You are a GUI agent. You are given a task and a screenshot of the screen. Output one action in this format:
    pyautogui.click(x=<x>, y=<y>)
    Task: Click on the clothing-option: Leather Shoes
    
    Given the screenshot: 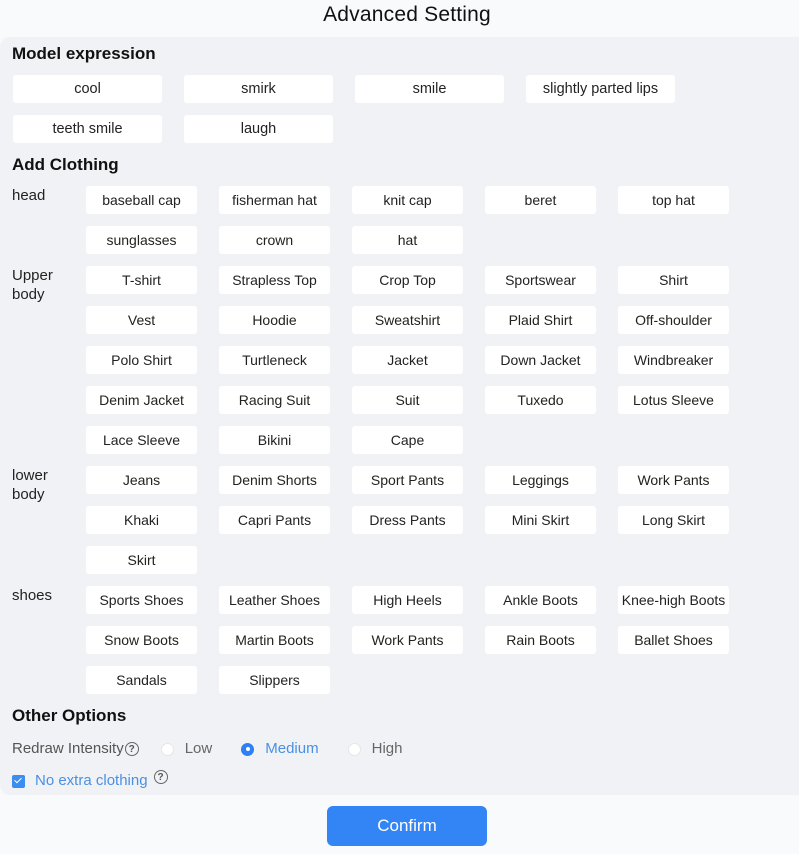 What is the action you would take?
    pyautogui.click(x=274, y=600)
    